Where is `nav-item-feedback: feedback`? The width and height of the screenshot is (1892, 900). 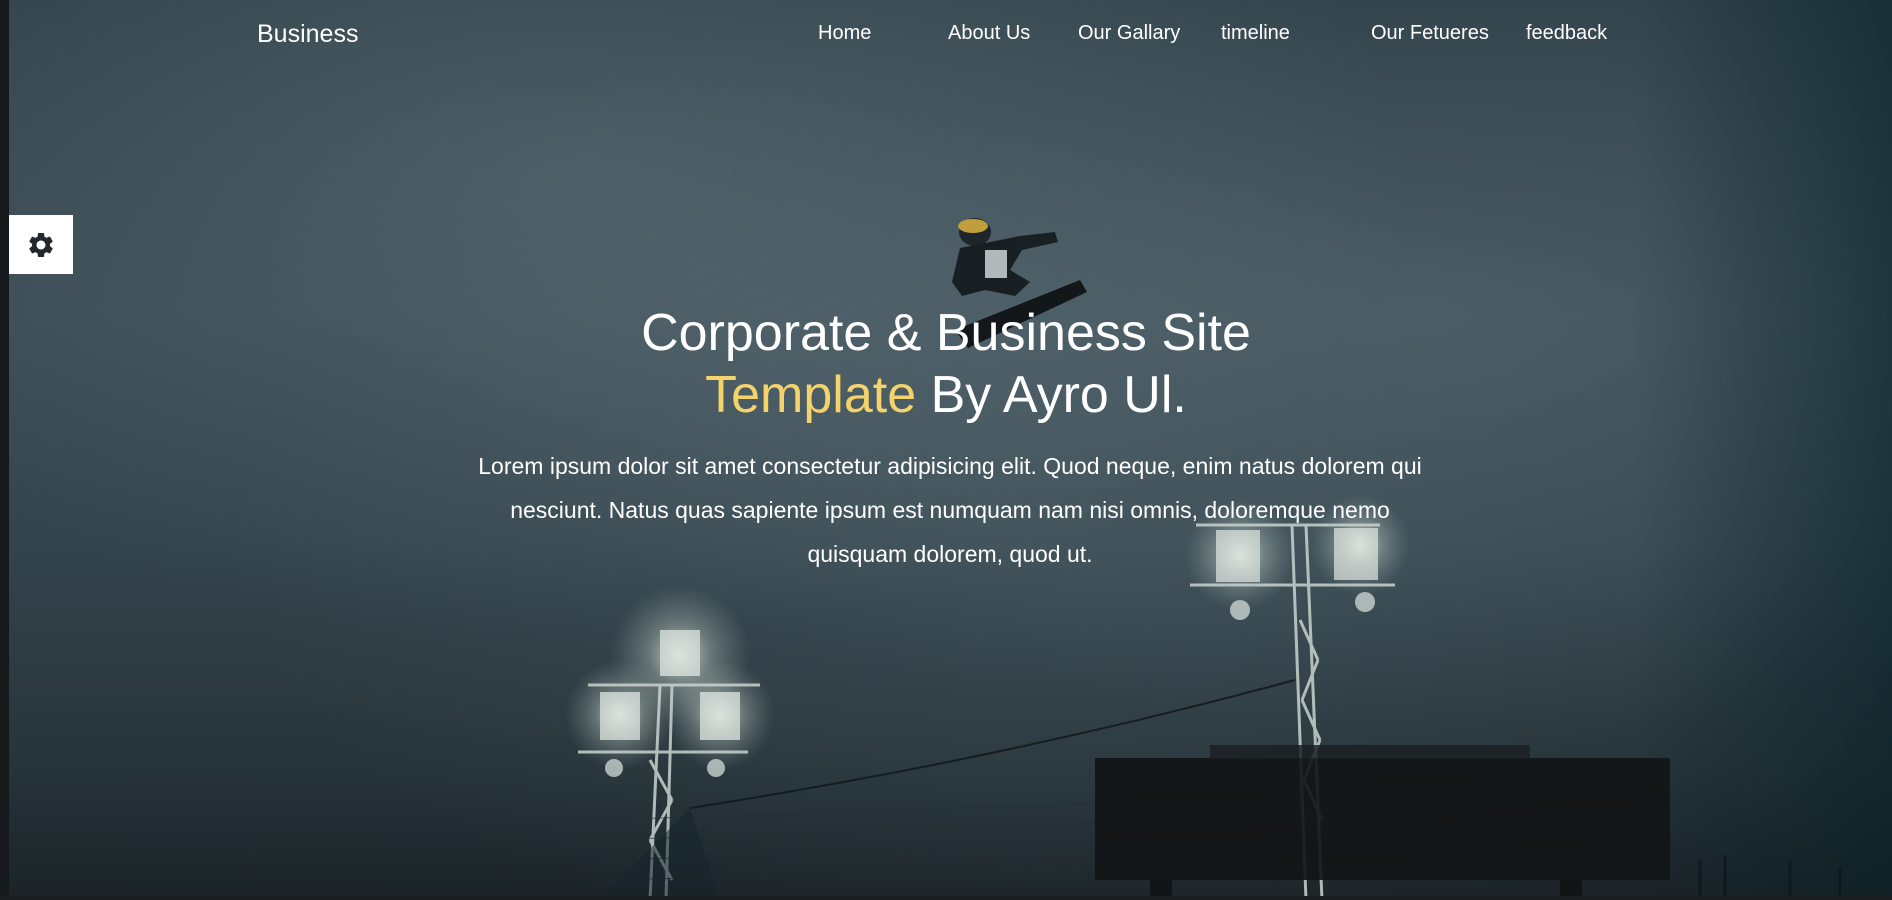
nav-item-feedback: feedback is located at coordinates (1566, 33).